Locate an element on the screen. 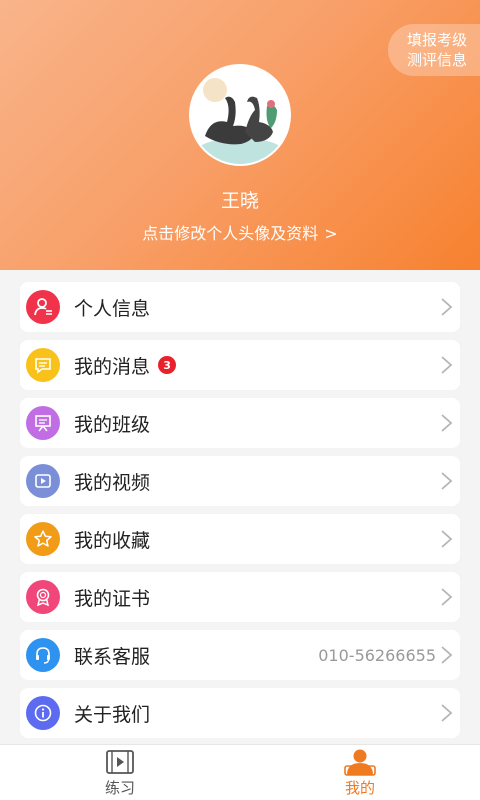 The width and height of the screenshot is (480, 800). menu-item-label: 联系客服 is located at coordinates (112, 656).